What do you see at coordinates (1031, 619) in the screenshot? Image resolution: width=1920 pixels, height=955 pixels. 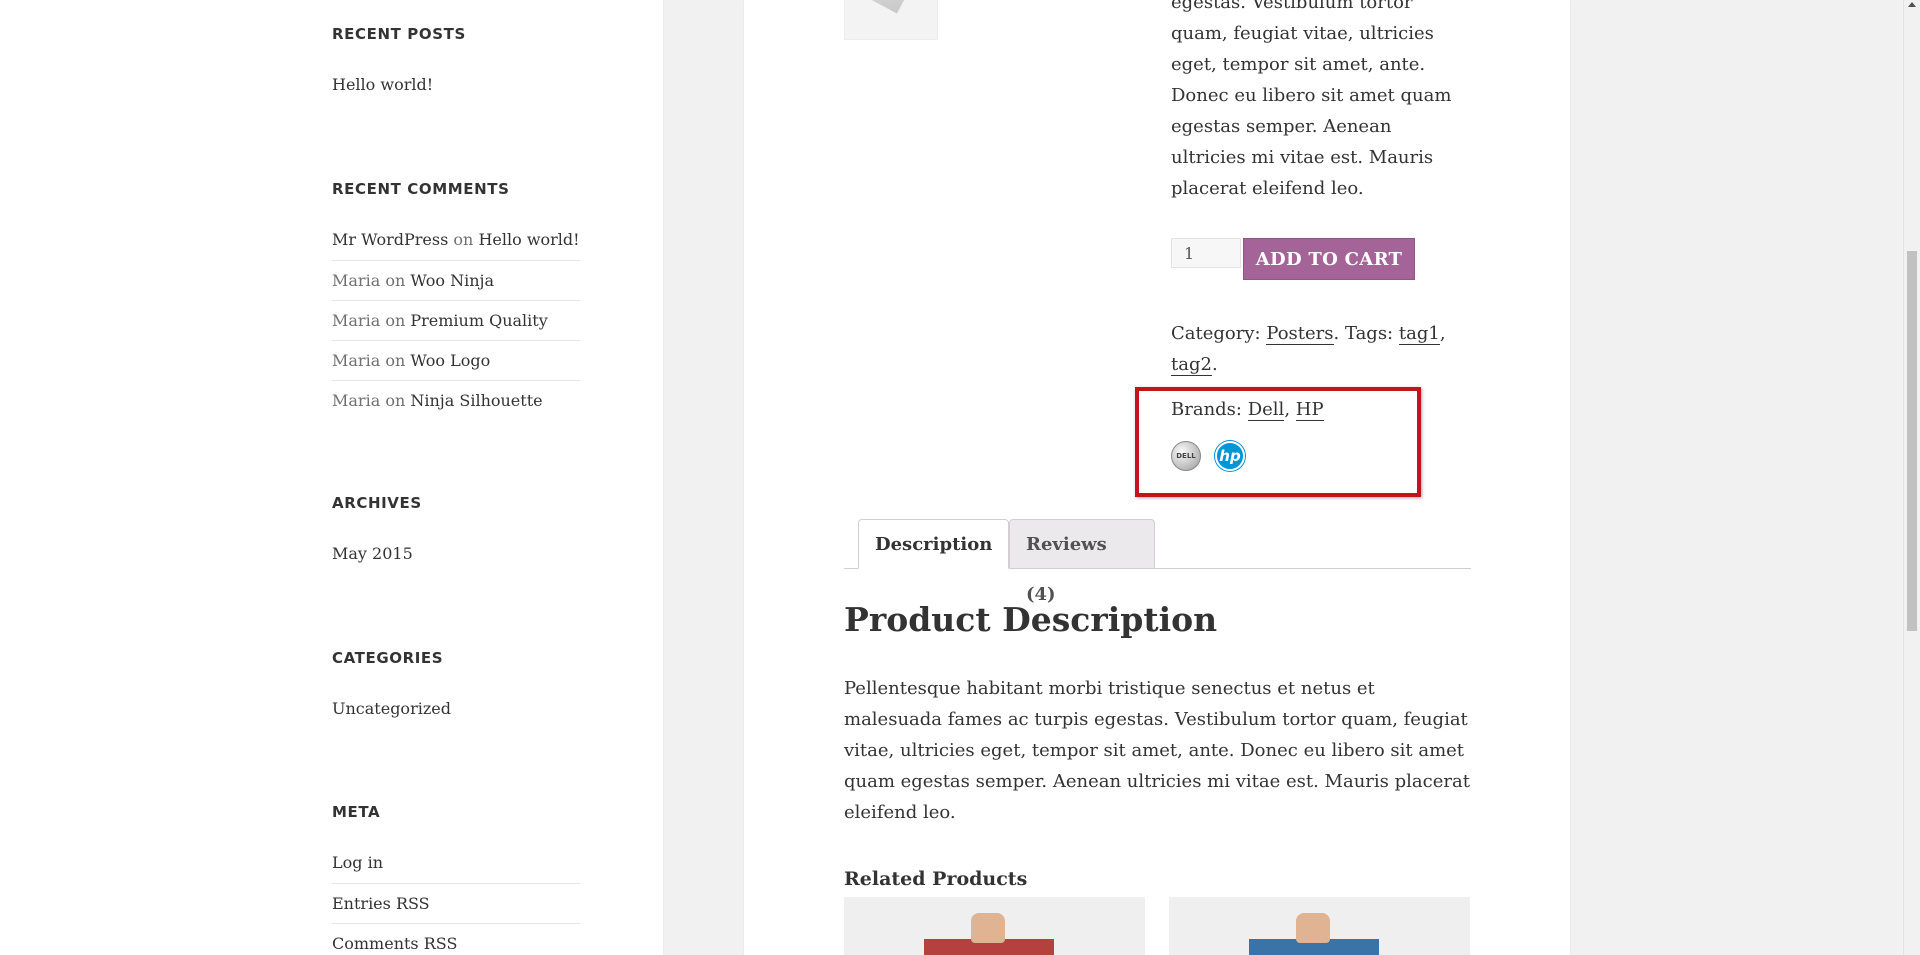 I see `product-description-title: Product Description` at bounding box center [1031, 619].